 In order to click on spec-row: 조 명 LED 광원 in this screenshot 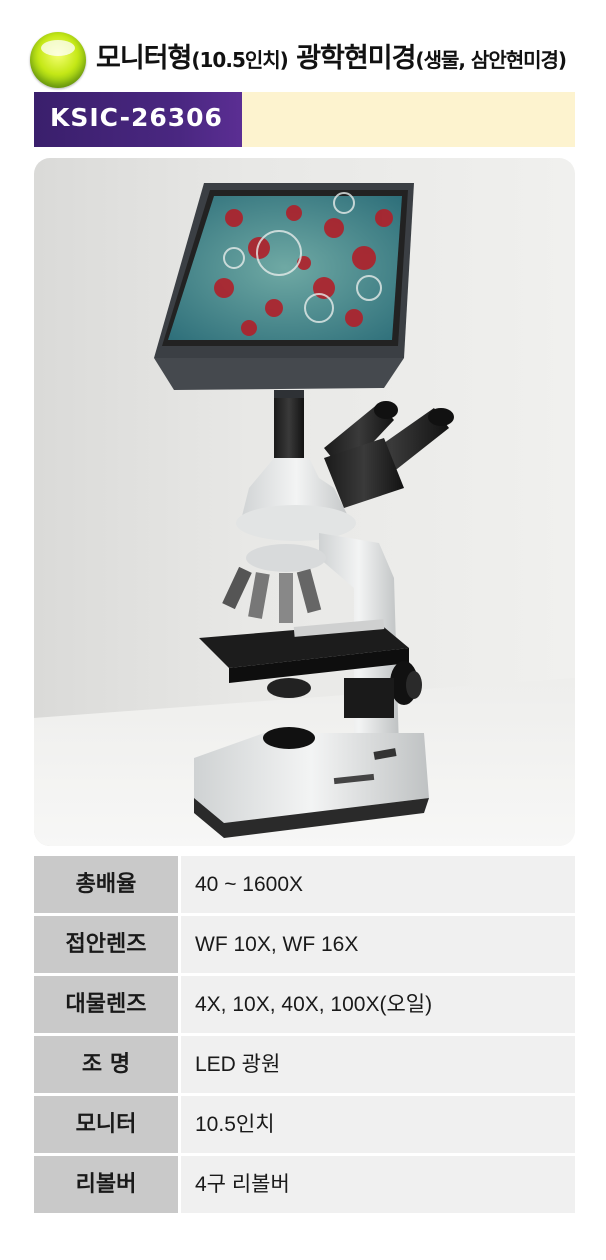, I will do `click(304, 1064)`.